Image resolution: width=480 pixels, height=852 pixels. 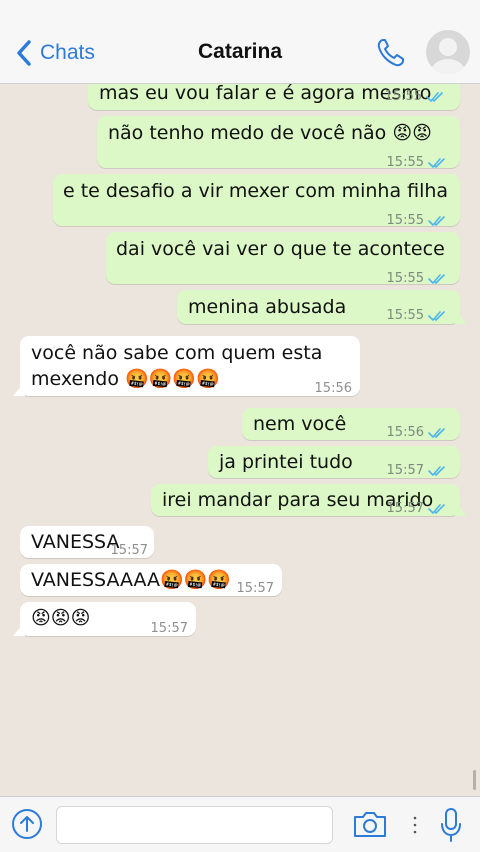 I want to click on message-bubble-outgoing: ja printei tudo 15:57, so click(x=334, y=462).